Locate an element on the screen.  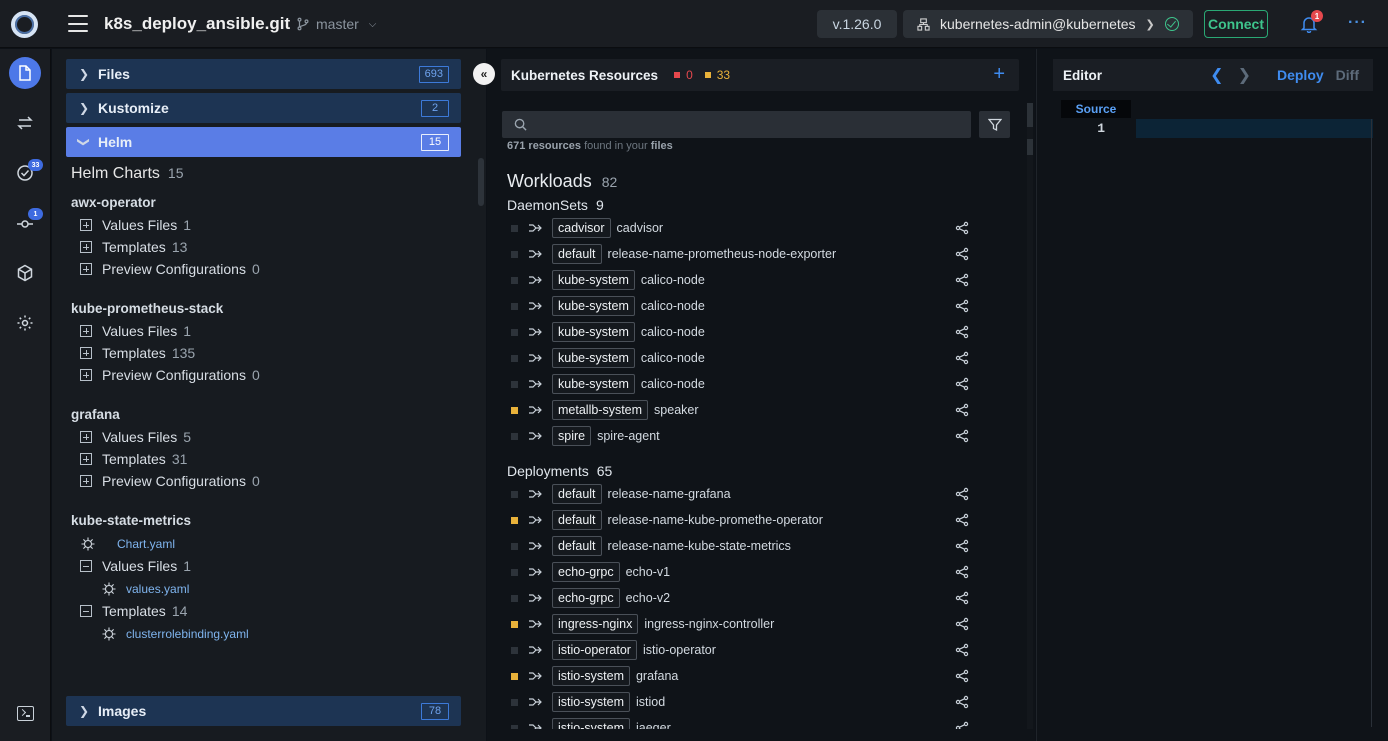
hamburger-menu-icon is located at coordinates (78, 23).